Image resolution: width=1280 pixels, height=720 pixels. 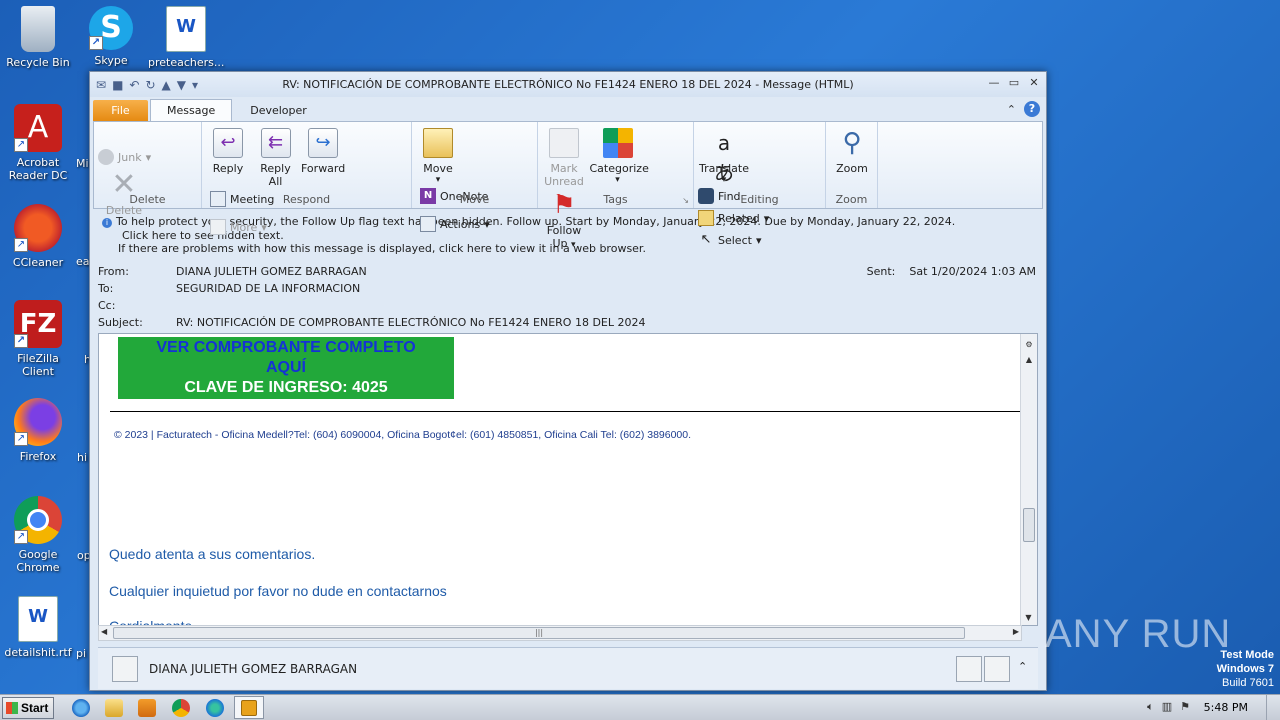 I want to click on scroll-settings-icon: ⚙, so click(x=1029, y=344).